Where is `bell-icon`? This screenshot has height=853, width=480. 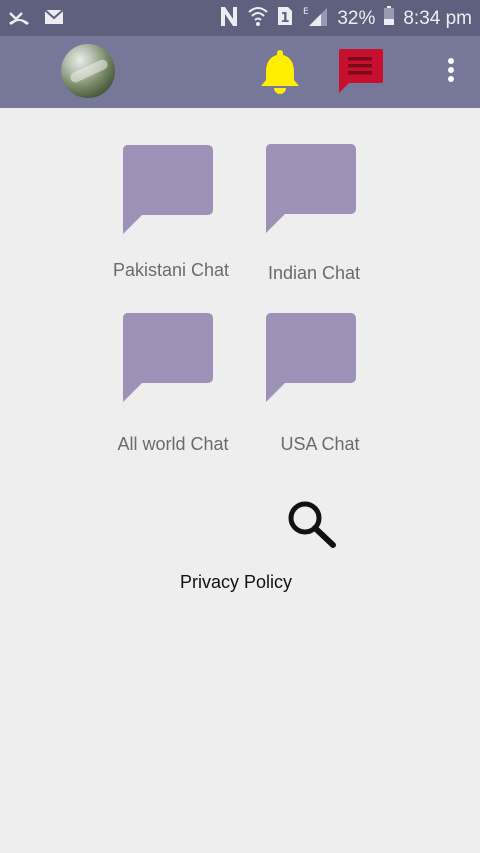
bell-icon is located at coordinates (280, 72).